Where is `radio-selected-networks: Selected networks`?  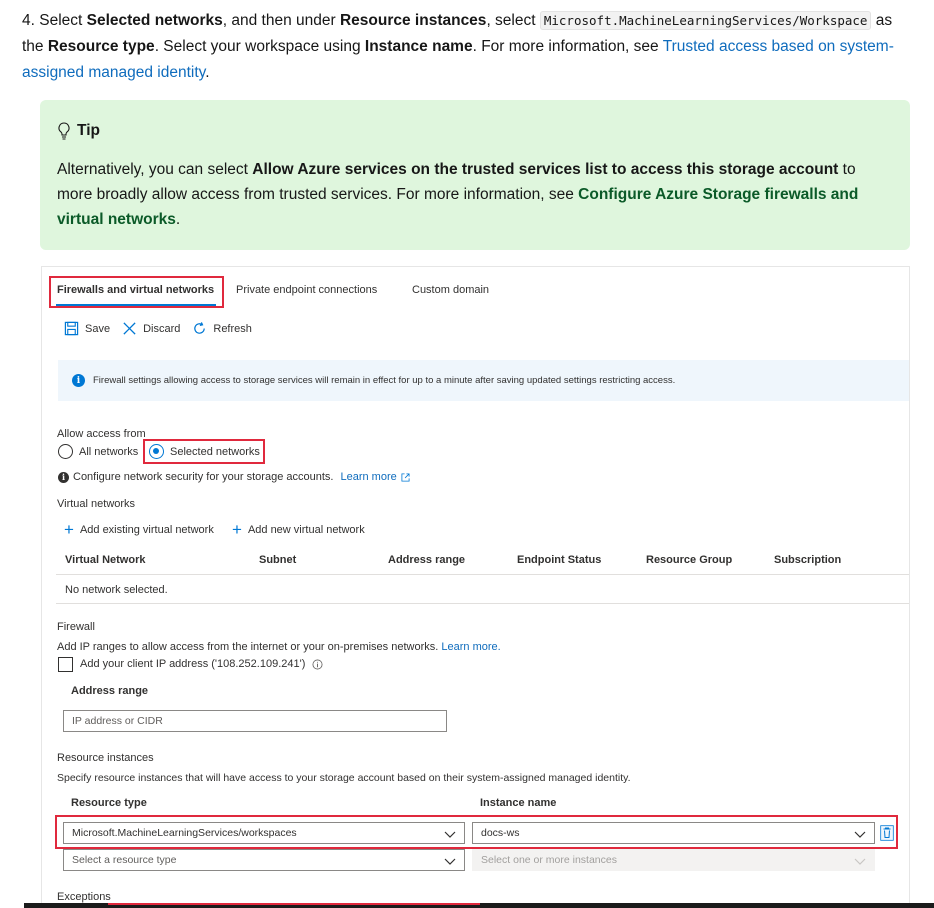
radio-selected-networks: Selected networks is located at coordinates (204, 451).